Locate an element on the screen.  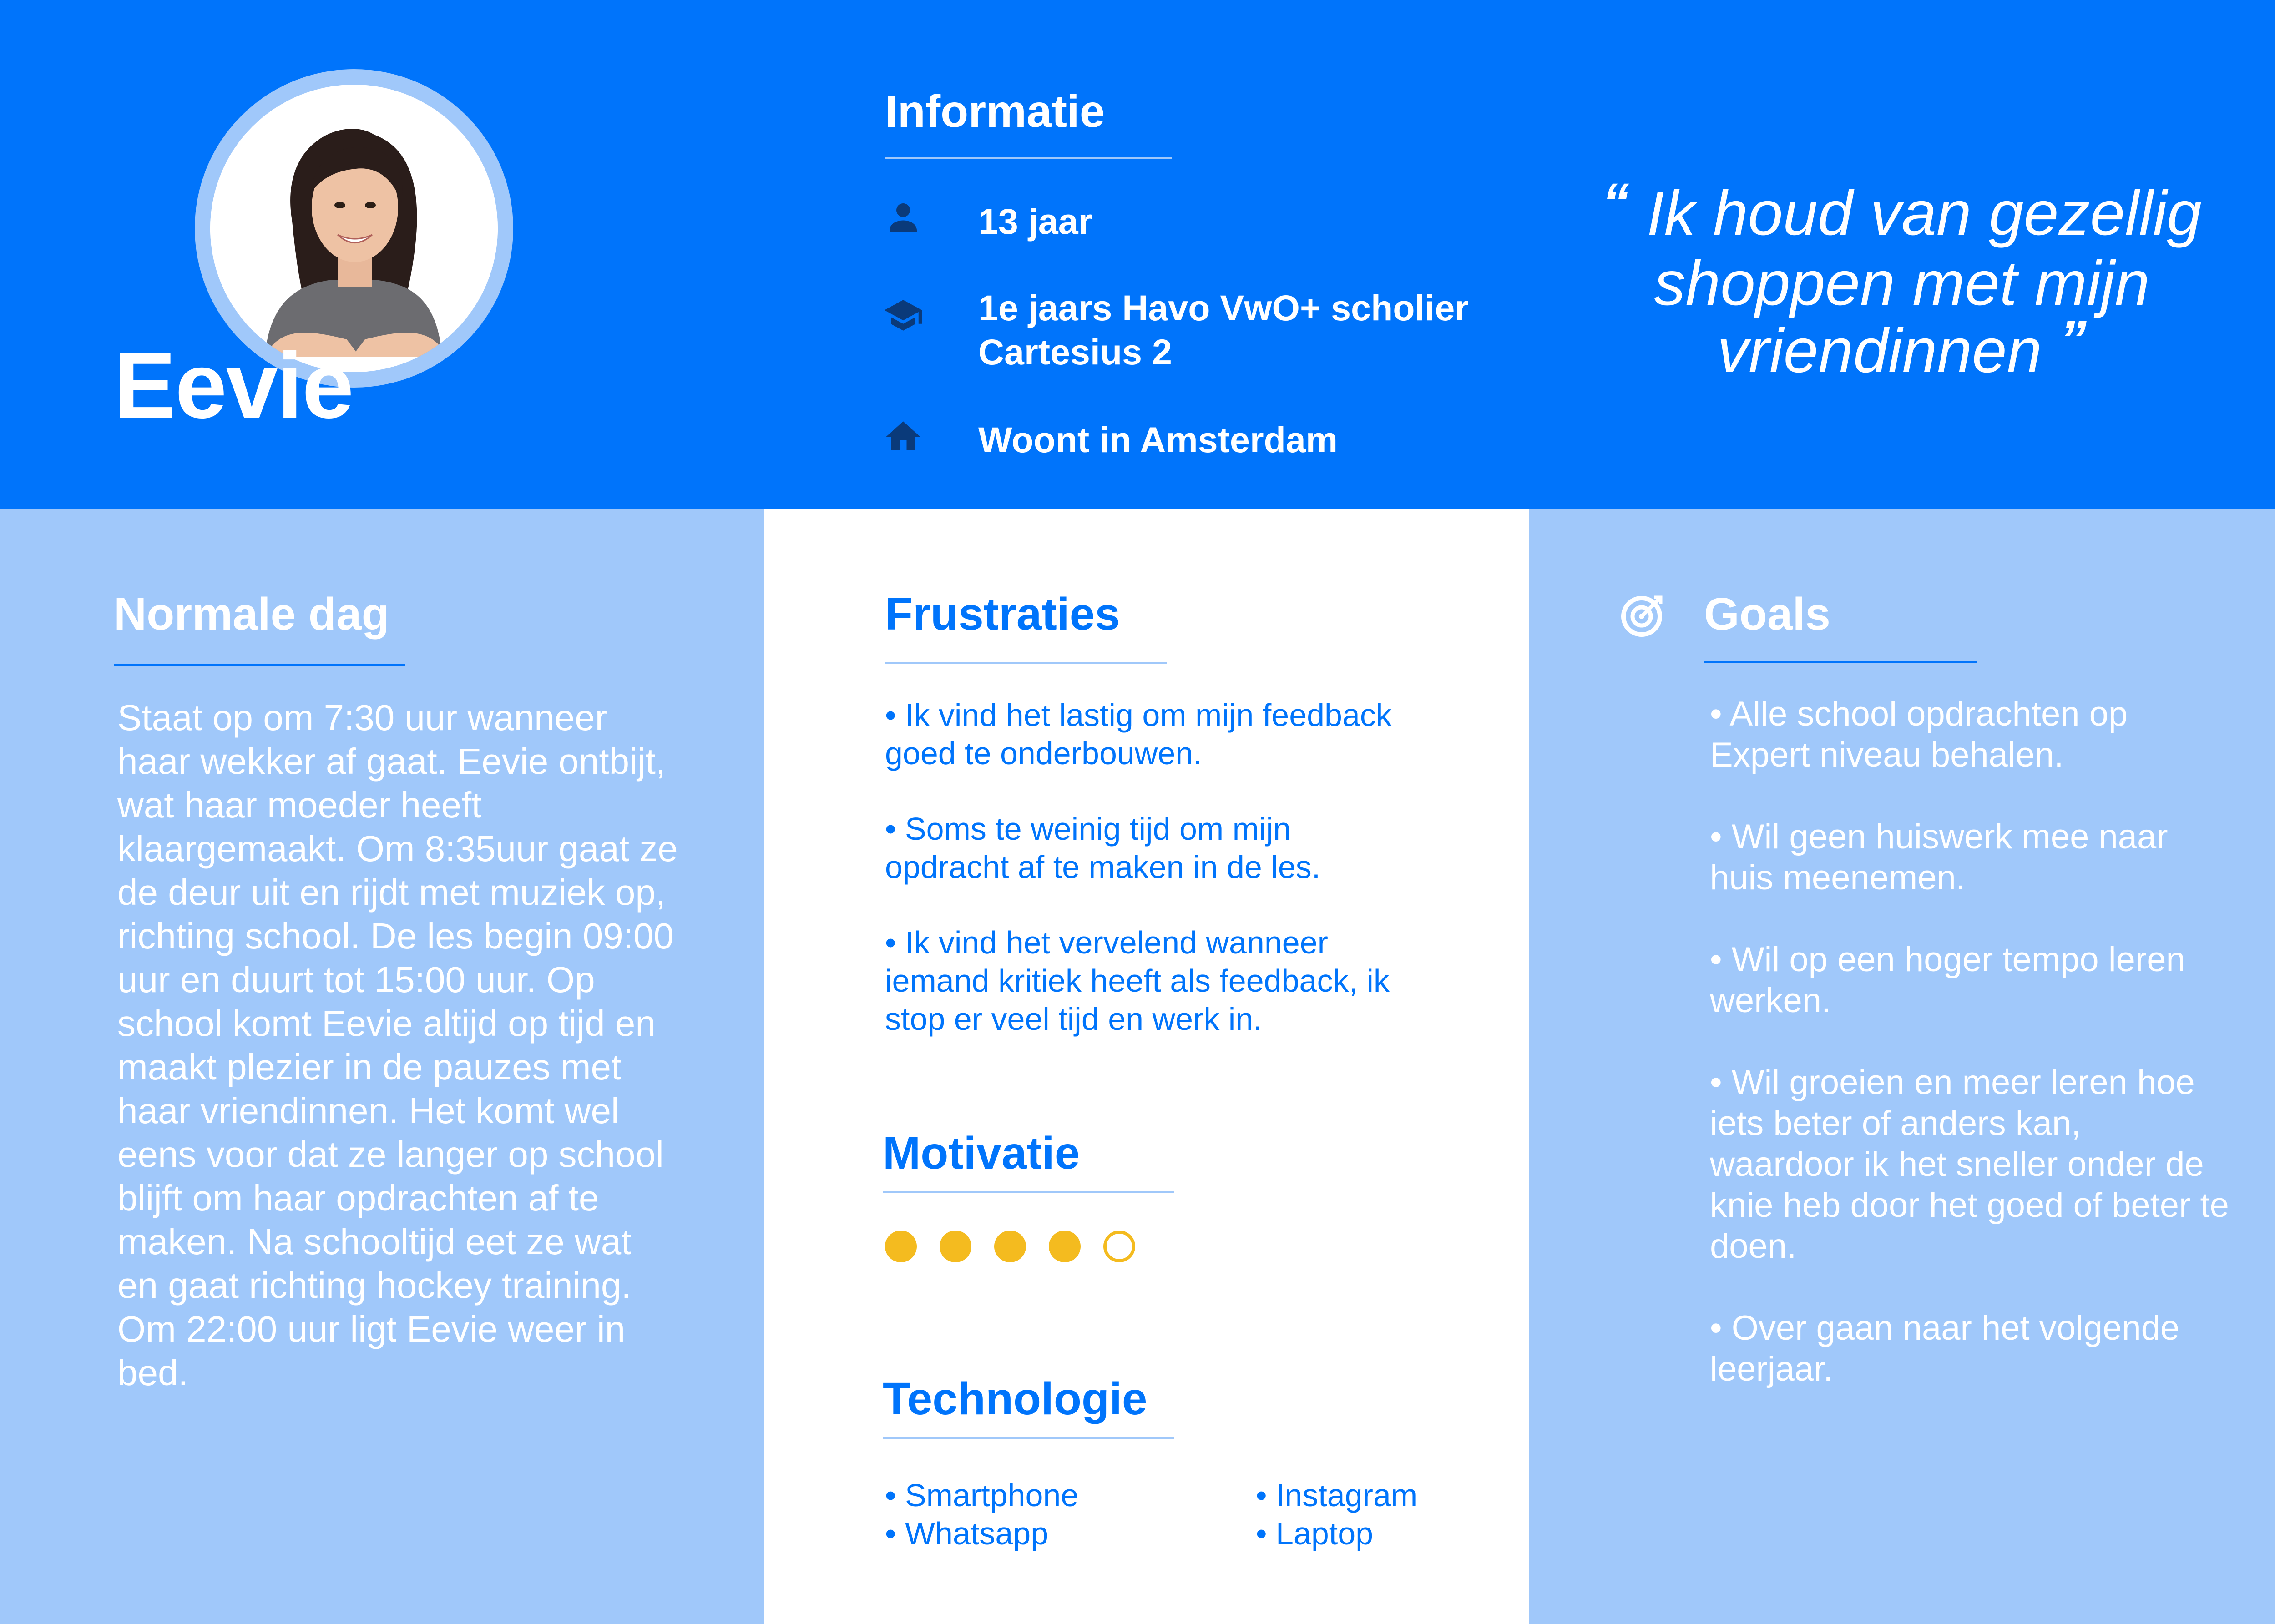
info-age: 13 jaar is located at coordinates (1035, 221).